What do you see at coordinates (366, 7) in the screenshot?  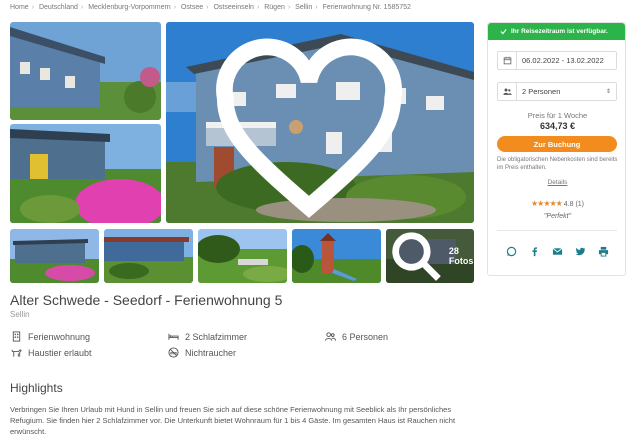 I see `breadcrumb-current: Ferienwohnung Nr. 1585752` at bounding box center [366, 7].